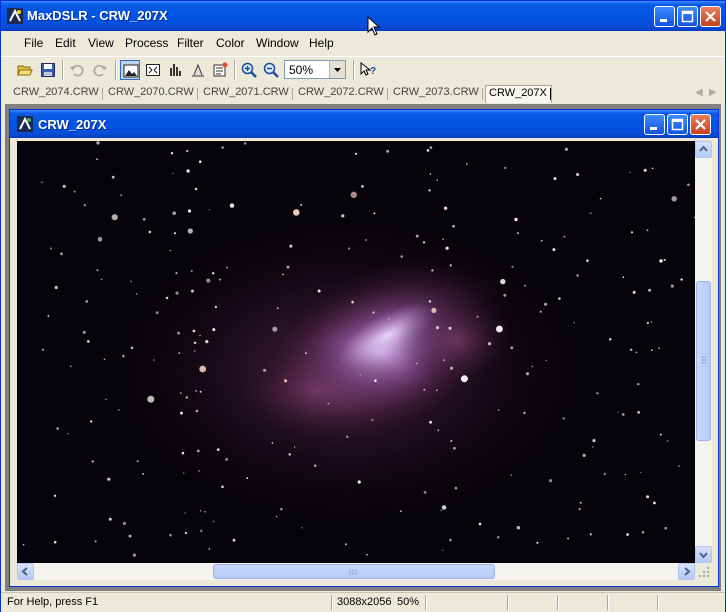 The image size is (726, 612). I want to click on horizontal-scroll-thumb, so click(354, 571).